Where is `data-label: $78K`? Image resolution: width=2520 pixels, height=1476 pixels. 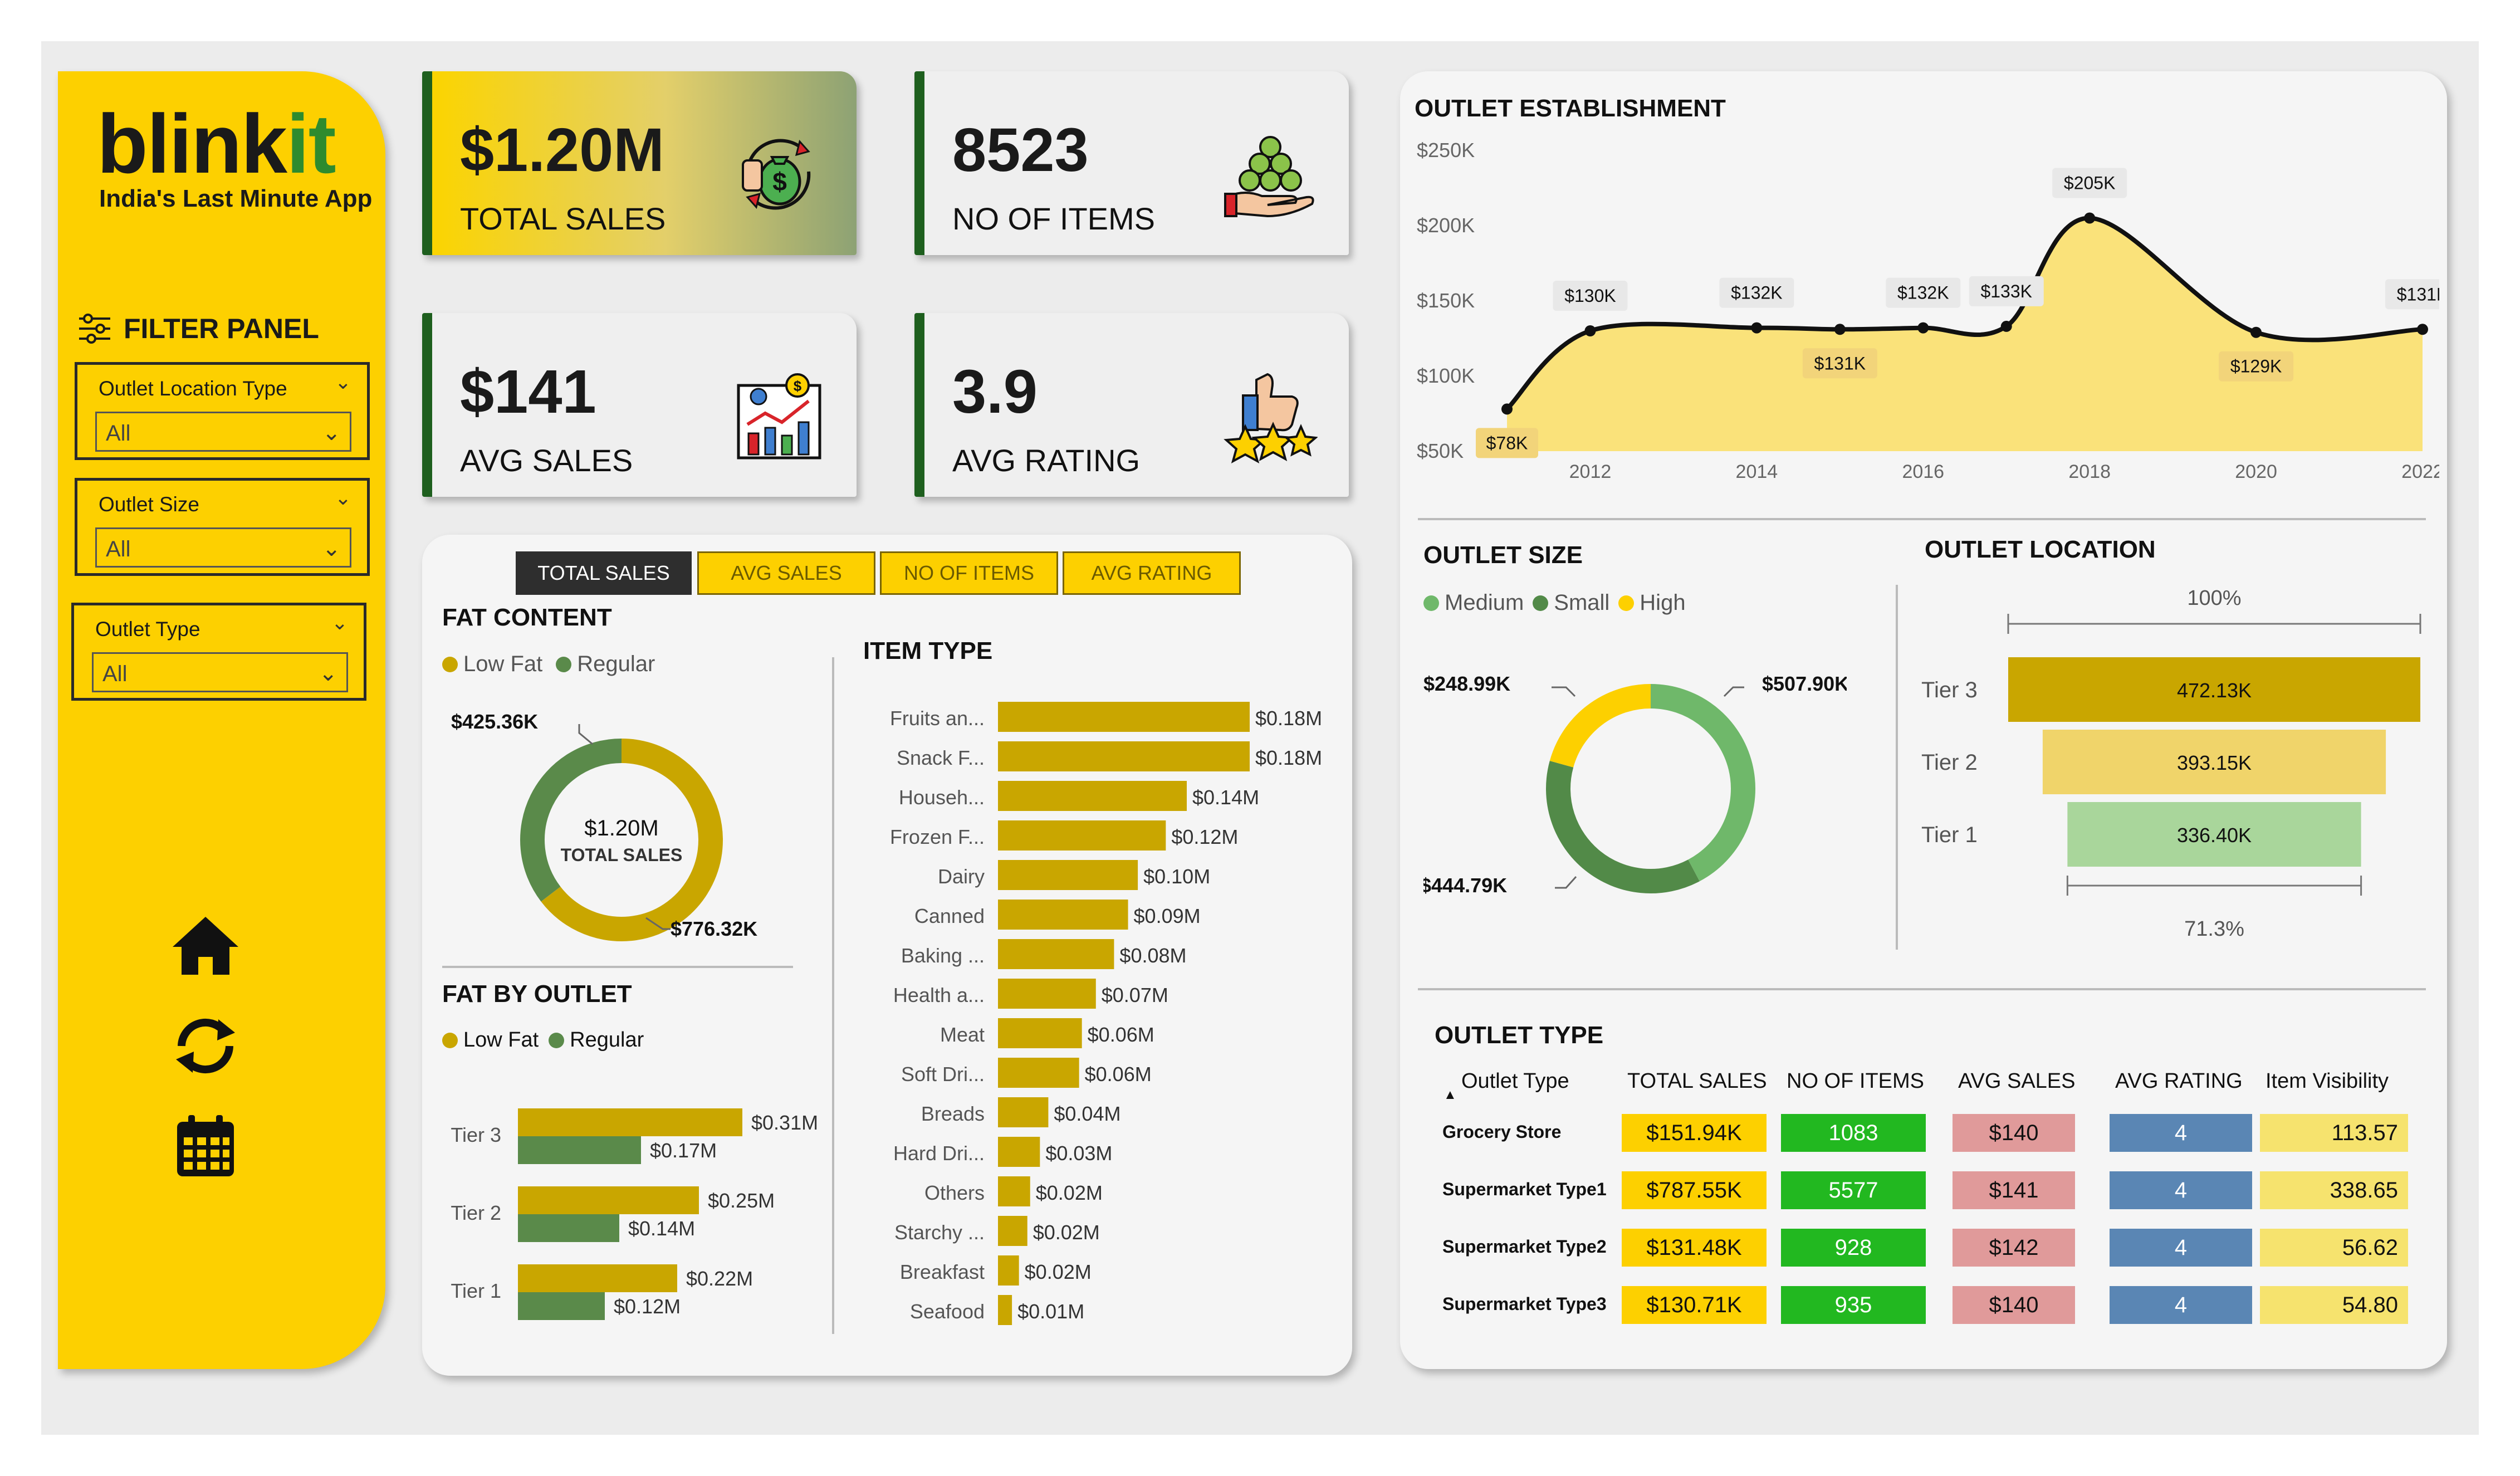 data-label: $78K is located at coordinates (1507, 443).